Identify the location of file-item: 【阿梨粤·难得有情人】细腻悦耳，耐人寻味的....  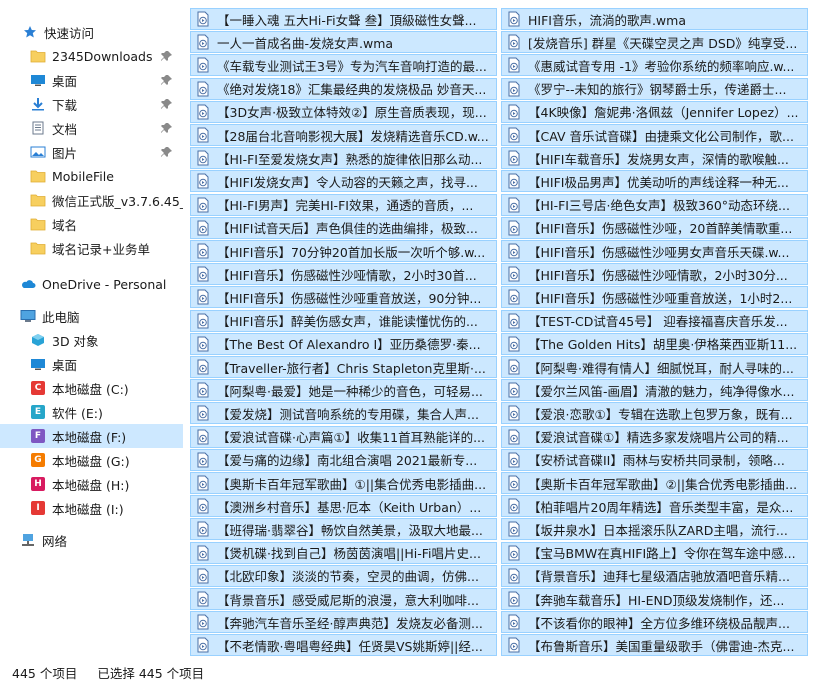
(654, 367).